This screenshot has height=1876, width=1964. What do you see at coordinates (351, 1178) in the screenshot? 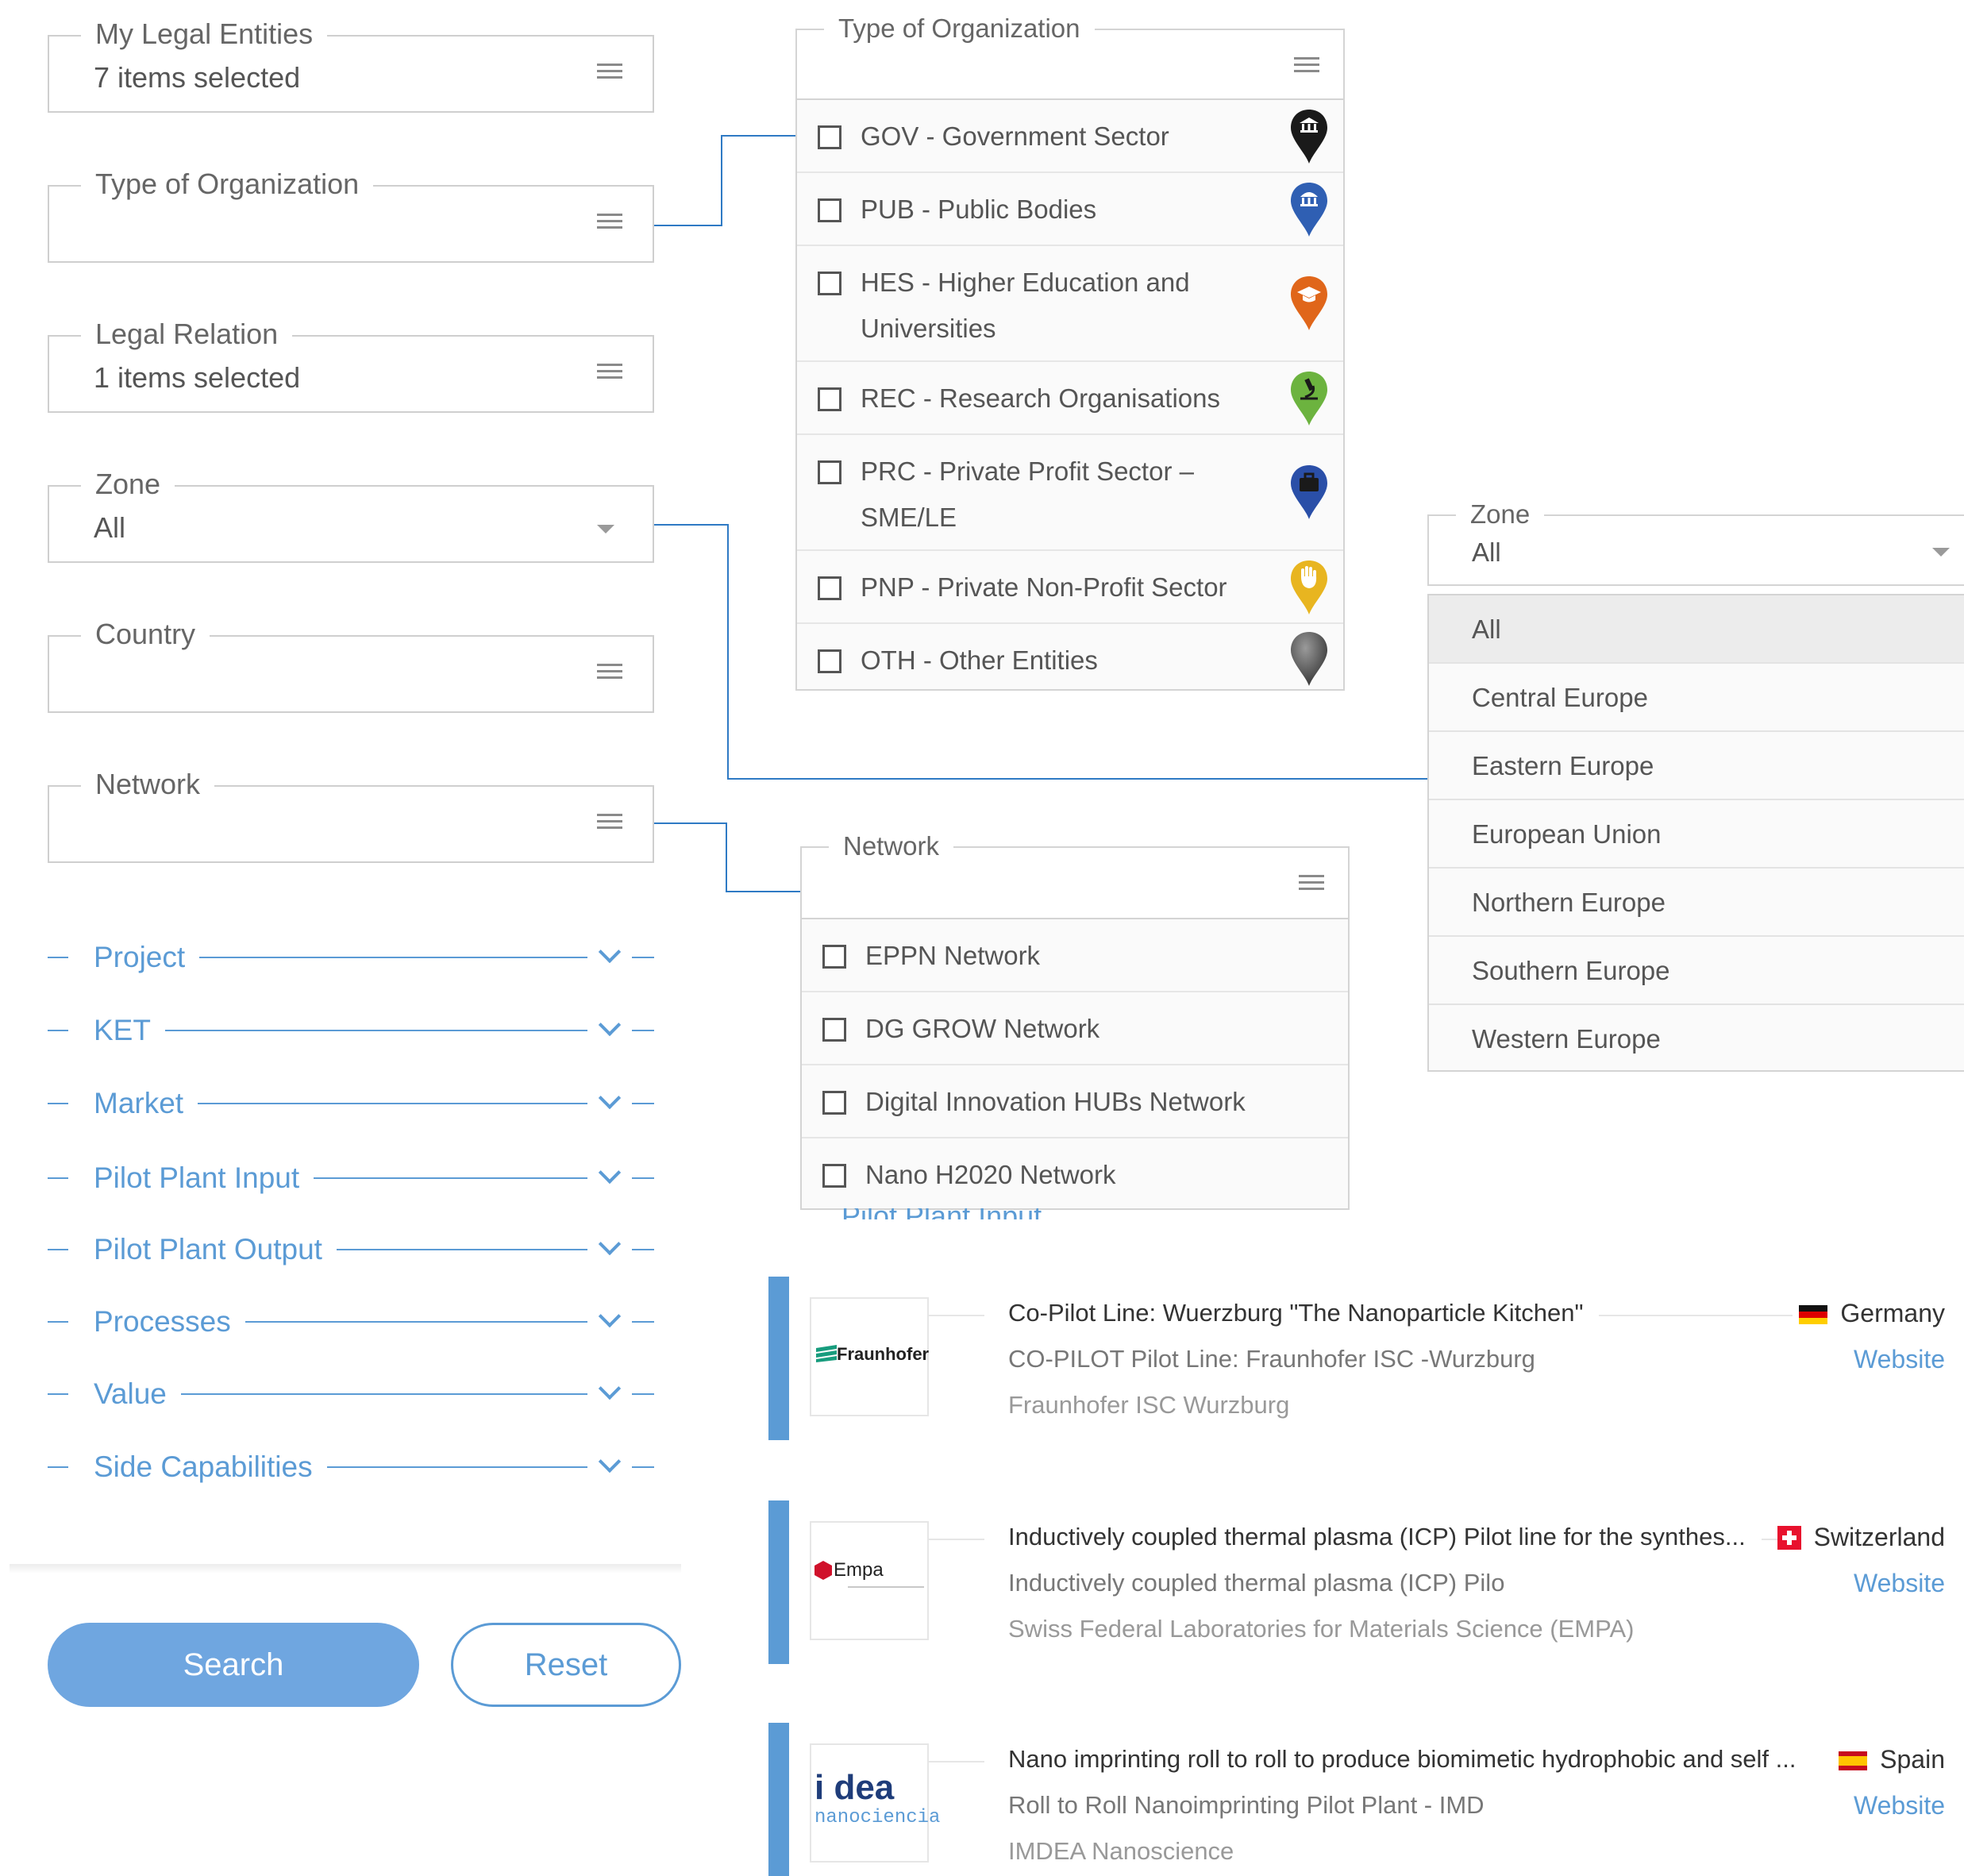
I see `section-pilot-plant-input: Pilot Plant Input` at bounding box center [351, 1178].